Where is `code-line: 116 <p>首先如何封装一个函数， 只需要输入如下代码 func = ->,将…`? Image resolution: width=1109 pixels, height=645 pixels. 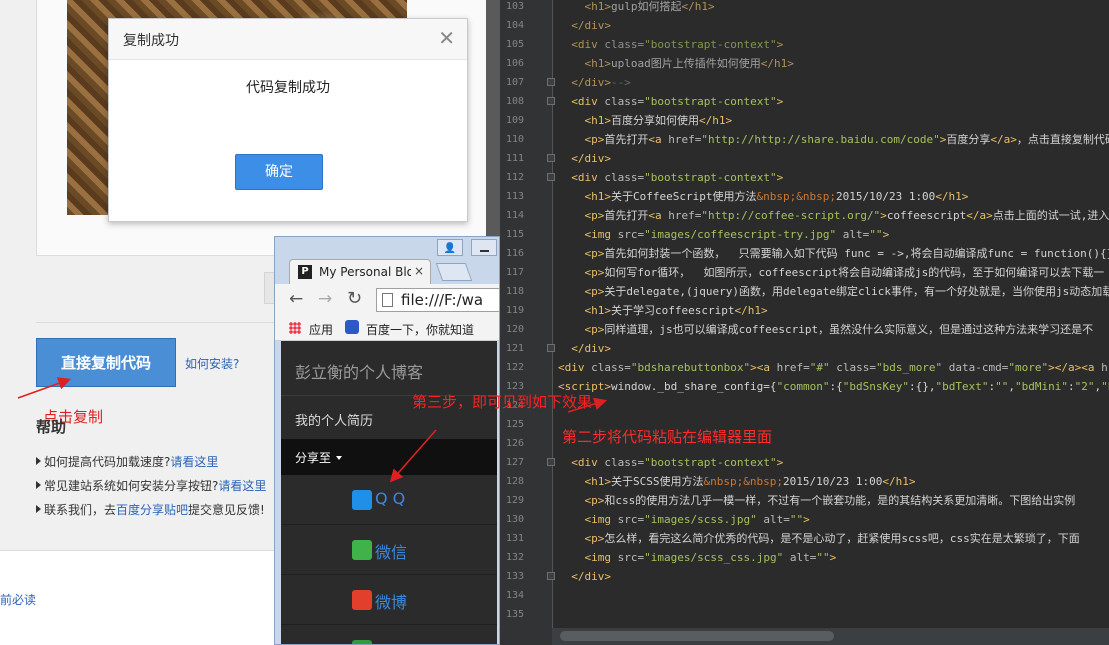 code-line: 116 <p>首先如何封装一个函数， 只需要输入如下代码 func = ->,将… is located at coordinates (804, 253).